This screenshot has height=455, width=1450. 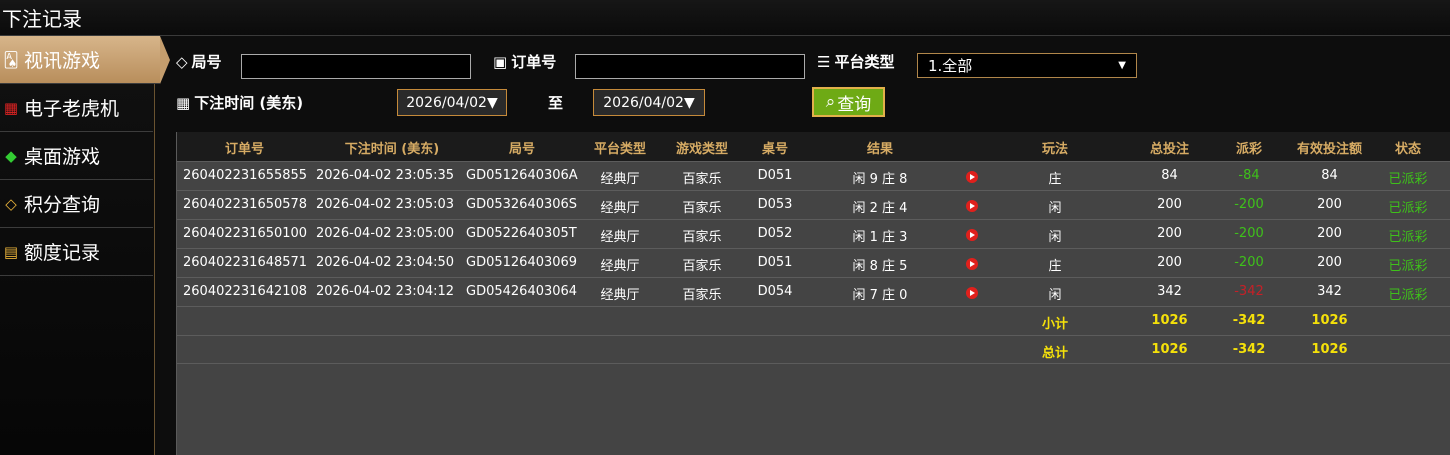 I want to click on sidebar-item-table-games: ◆ 桌面游戏, so click(x=76, y=156).